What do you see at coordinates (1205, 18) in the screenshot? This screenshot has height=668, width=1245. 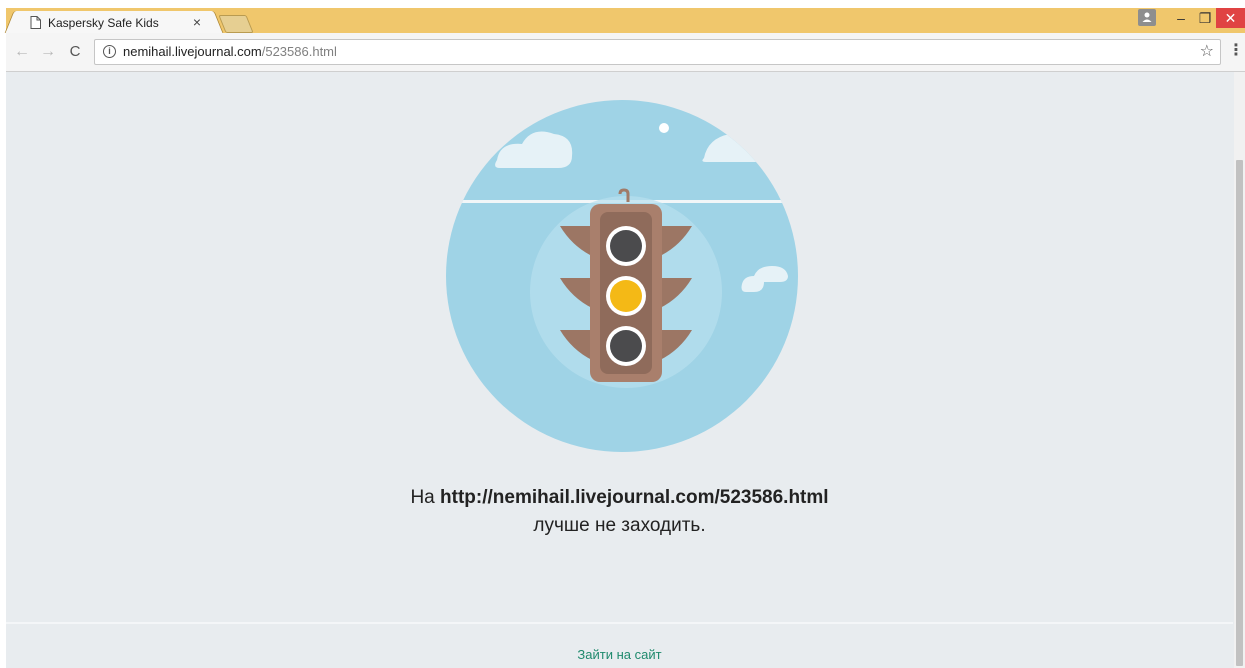 I see `maximize-button: ❐` at bounding box center [1205, 18].